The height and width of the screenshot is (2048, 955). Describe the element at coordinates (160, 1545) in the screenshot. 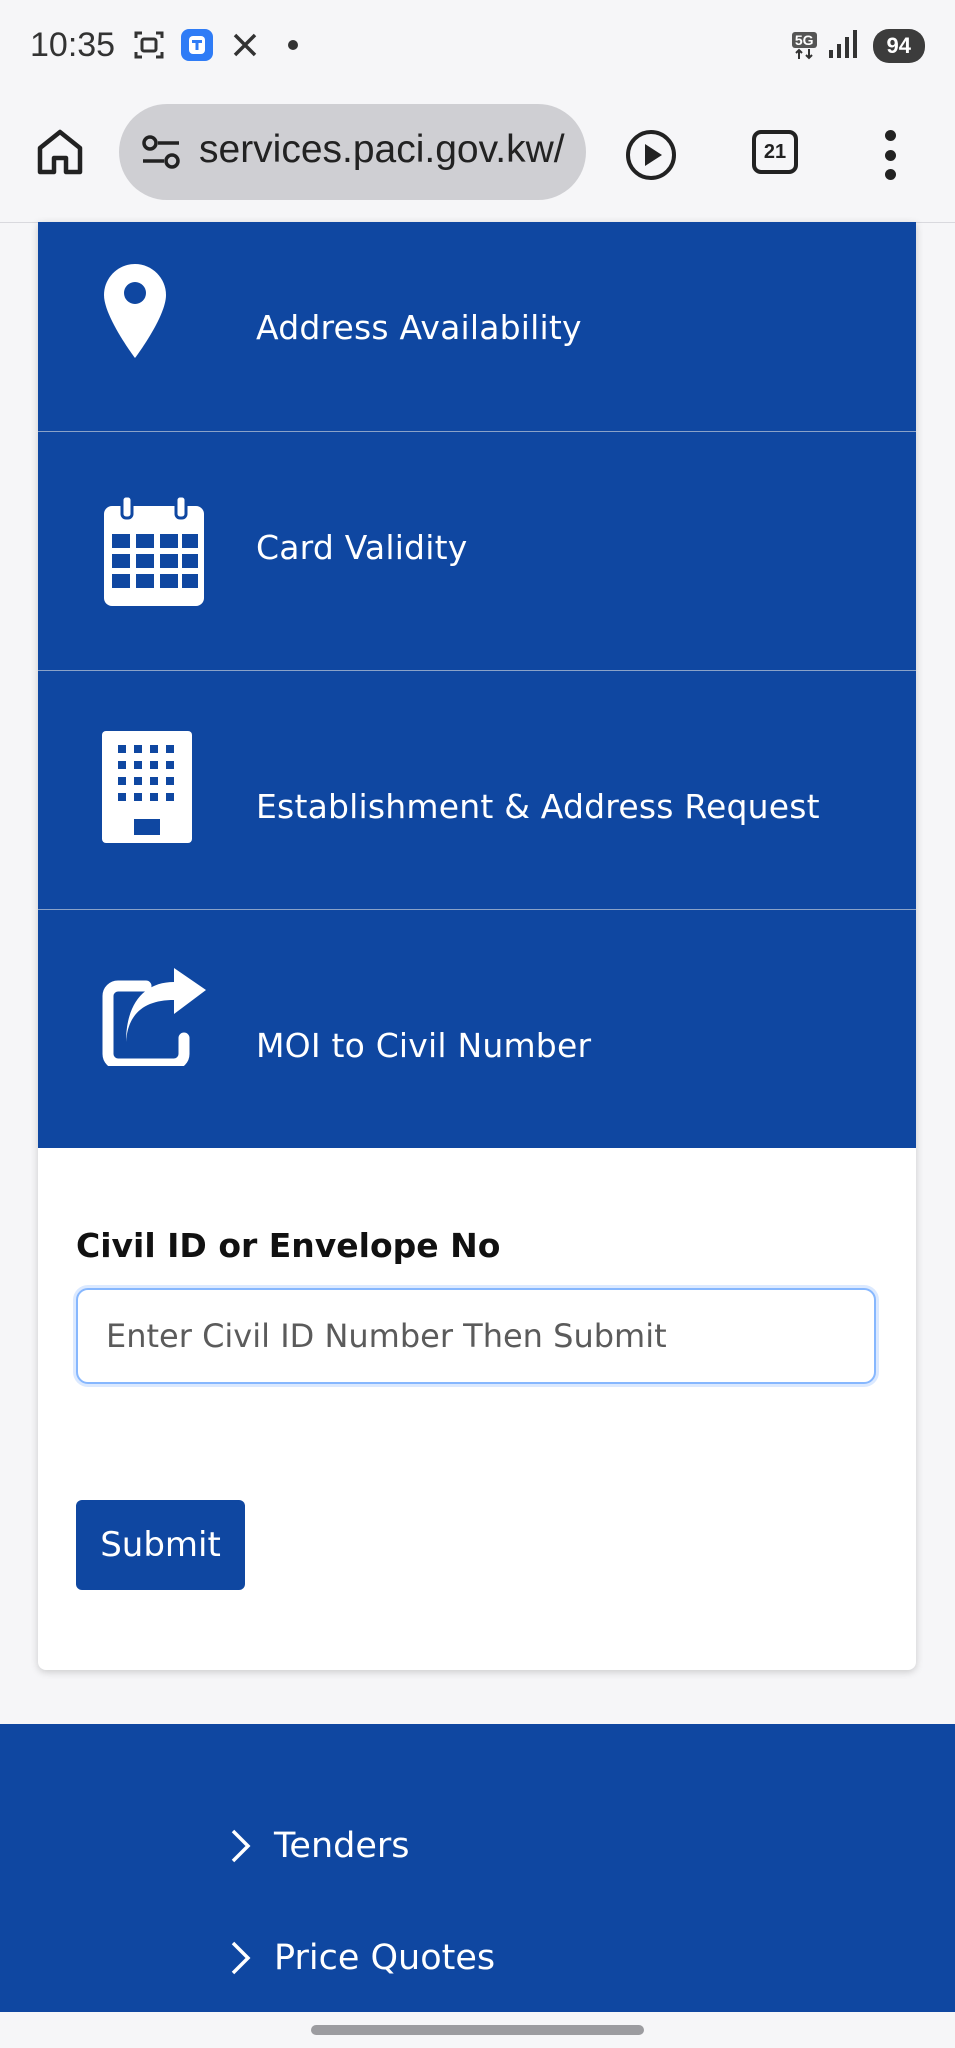

I see `submit-button: Submit` at that location.